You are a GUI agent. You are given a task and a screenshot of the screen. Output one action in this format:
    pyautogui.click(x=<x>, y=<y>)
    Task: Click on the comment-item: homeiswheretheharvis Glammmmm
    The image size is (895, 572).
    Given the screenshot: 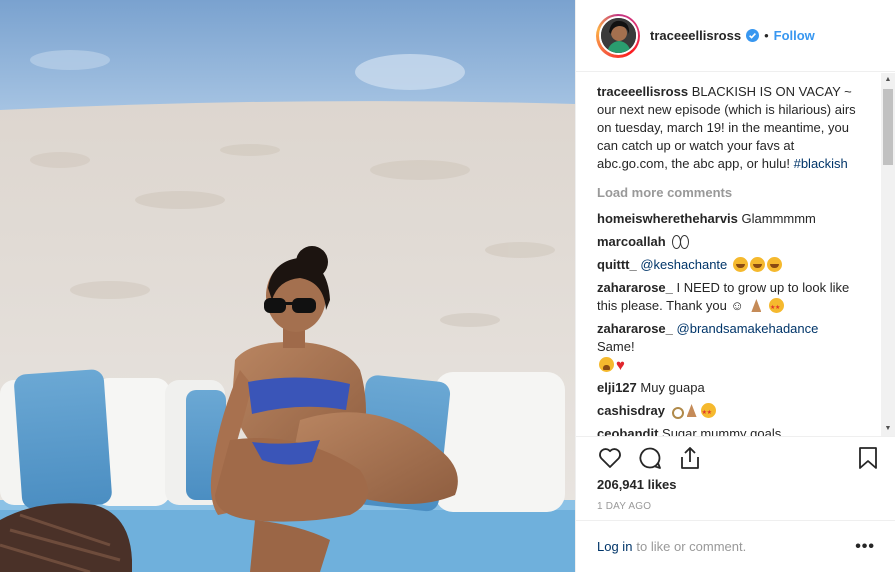 What is the action you would take?
    pyautogui.click(x=727, y=219)
    